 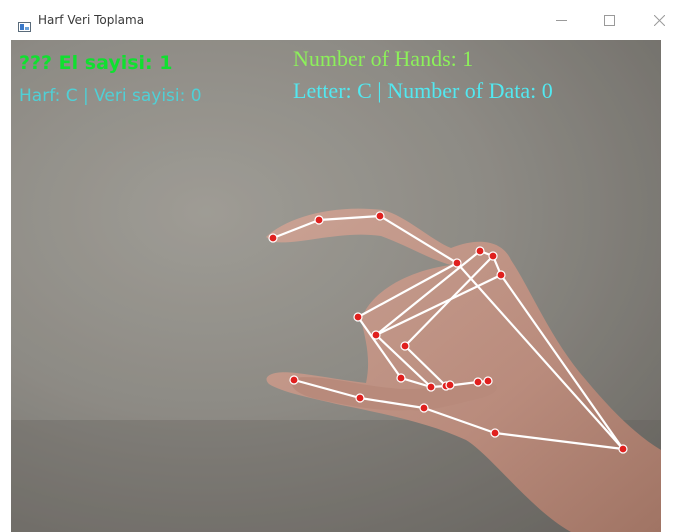 I want to click on title-bar: Harf Veri Toplama, so click(x=336, y=20).